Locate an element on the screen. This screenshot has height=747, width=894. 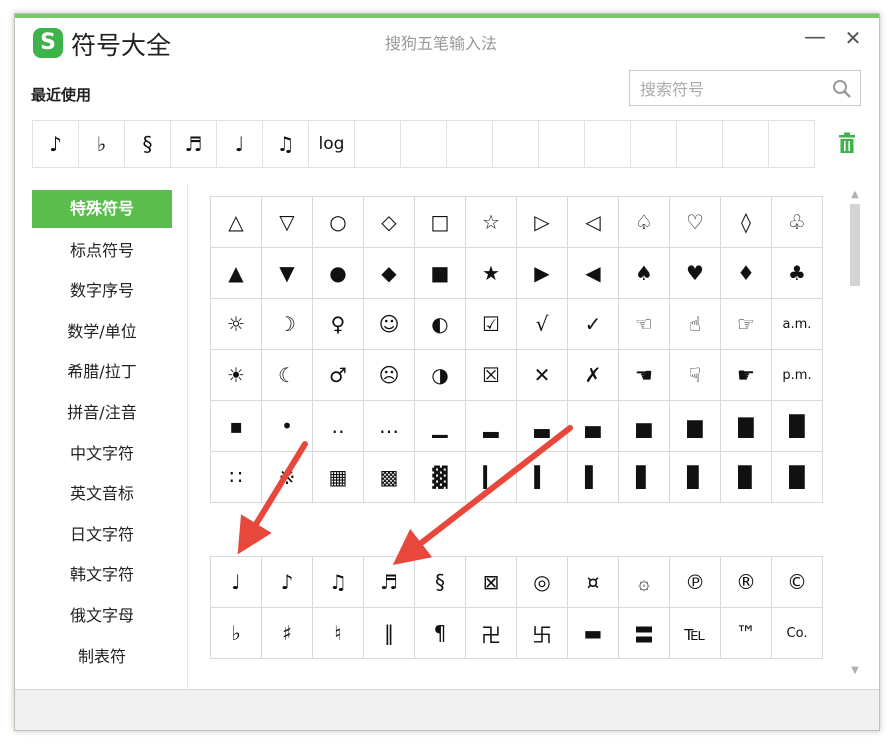
symbol-cell: ♀ is located at coordinates (338, 324).